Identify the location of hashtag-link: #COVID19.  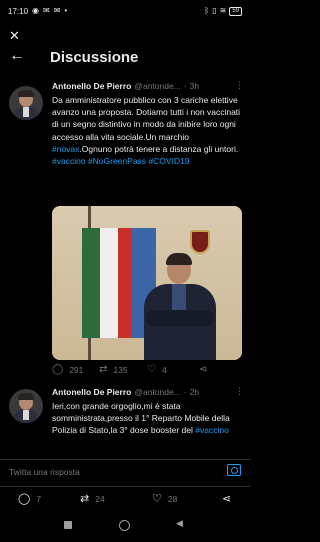
(168, 161).